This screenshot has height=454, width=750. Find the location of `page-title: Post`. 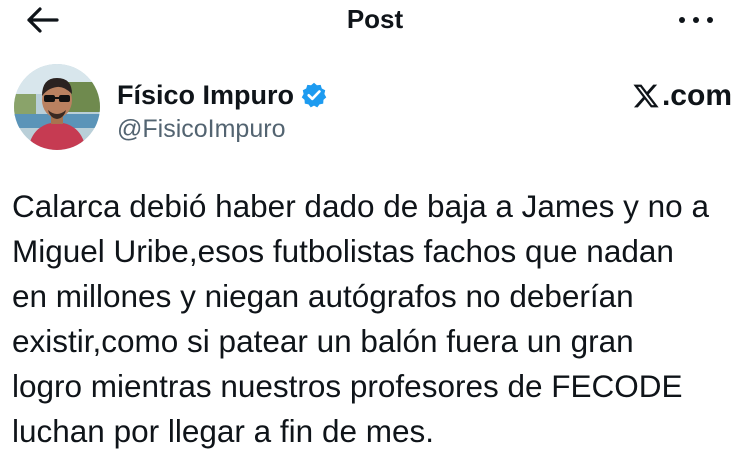

page-title: Post is located at coordinates (375, 19).